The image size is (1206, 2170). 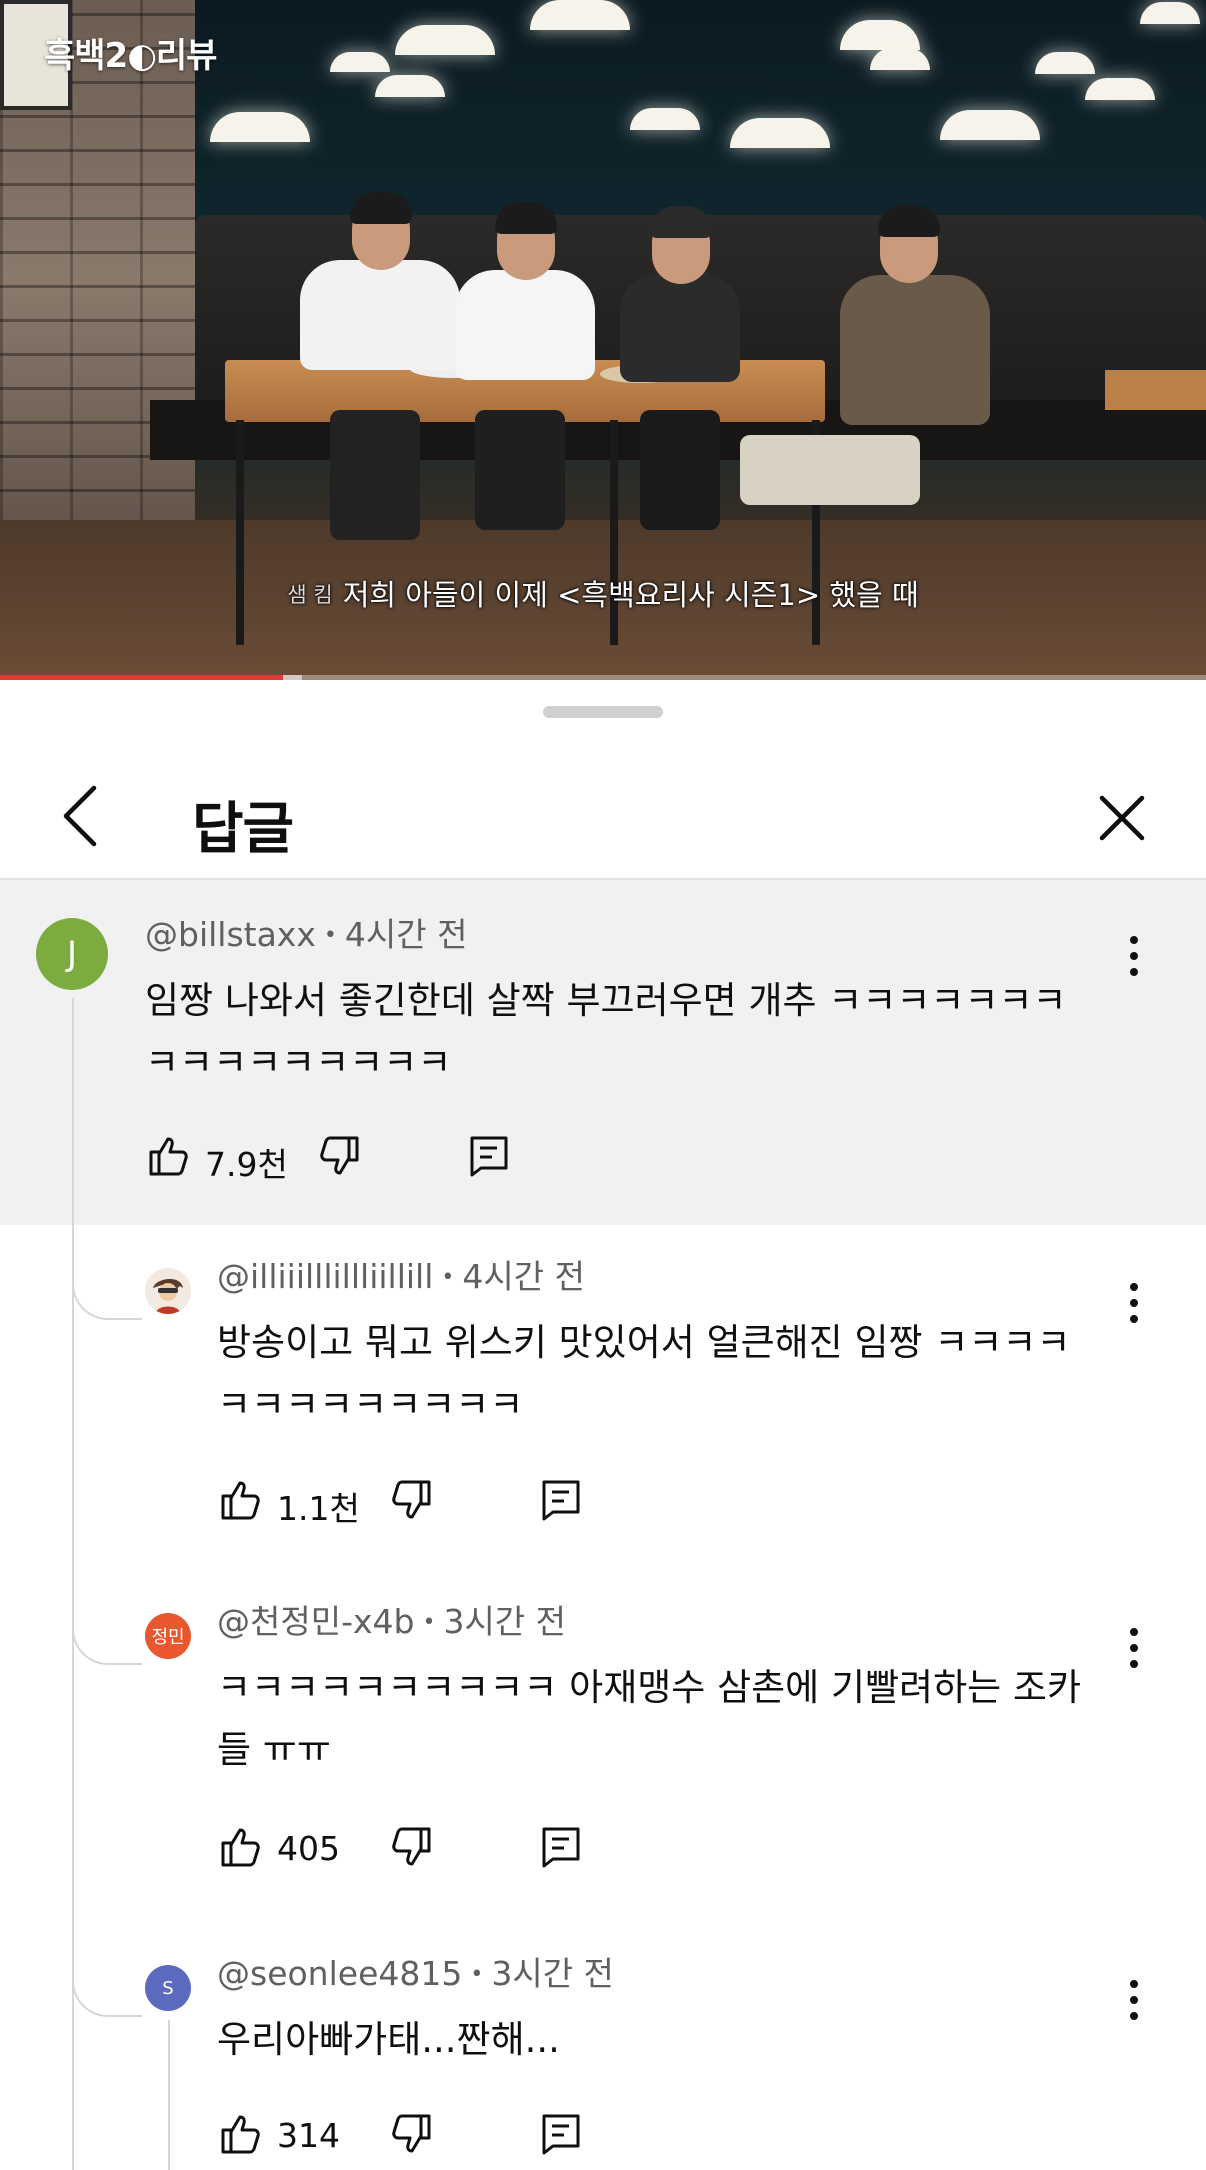 I want to click on subtitle-speaker: 샘 킴, so click(x=310, y=595).